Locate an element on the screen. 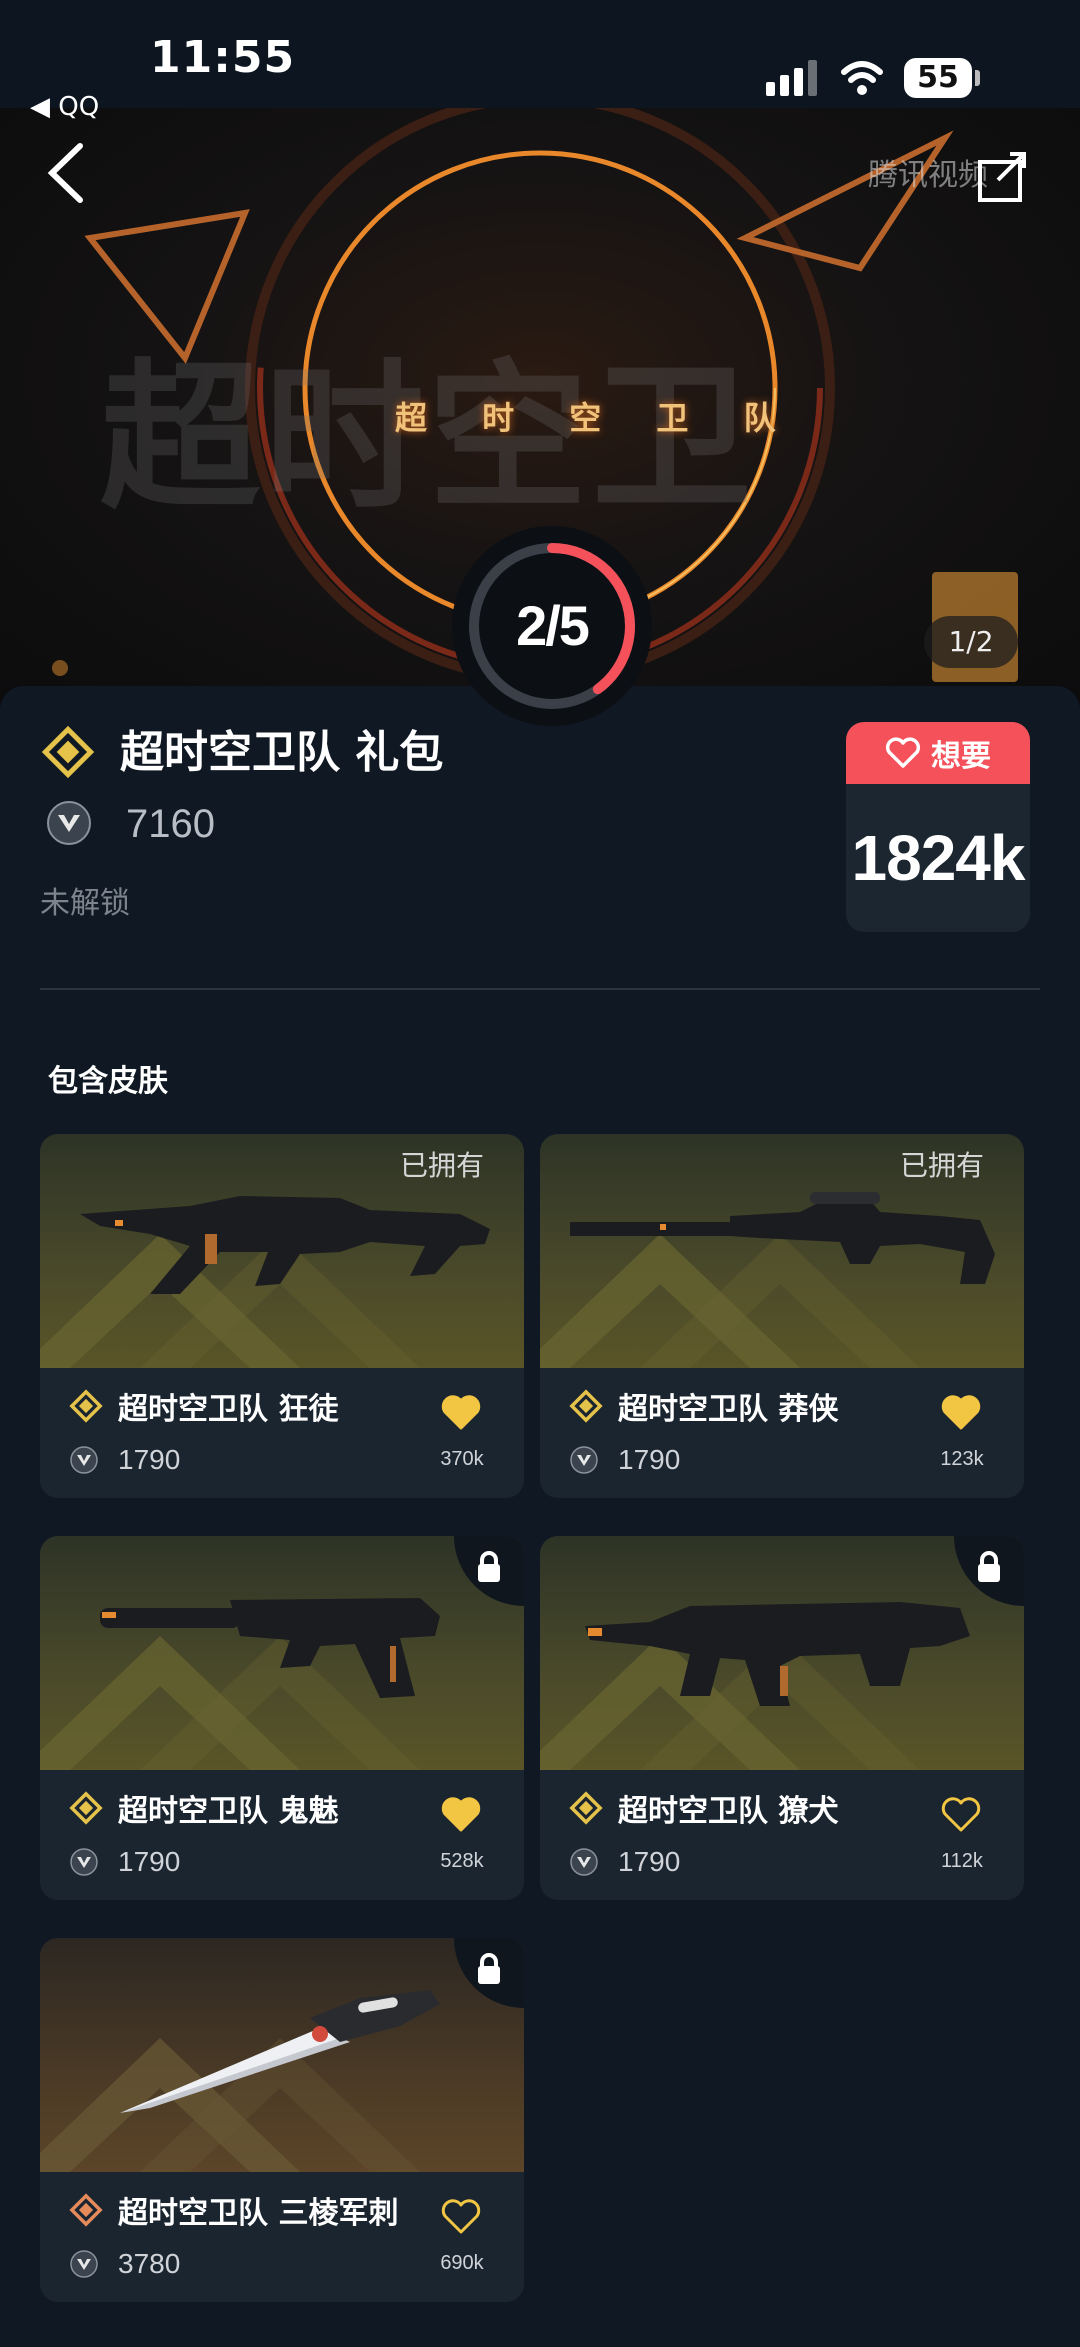 This screenshot has height=2347, width=1080. section-title-included-skins: 包含皮肤 is located at coordinates (108, 1081).